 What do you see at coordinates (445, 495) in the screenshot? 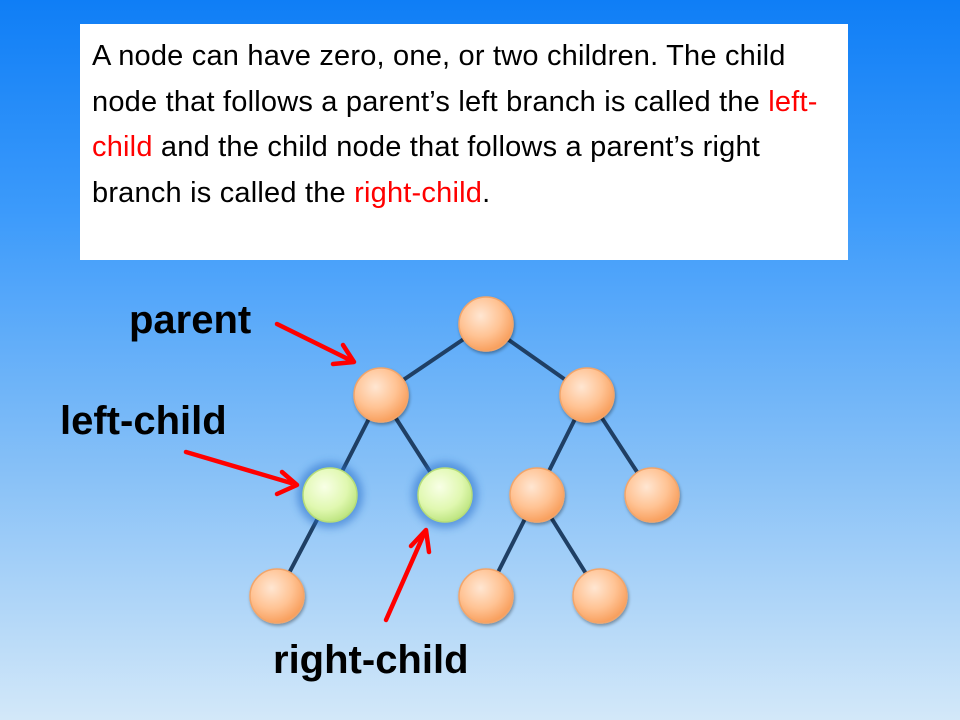
I see `node-right-child` at bounding box center [445, 495].